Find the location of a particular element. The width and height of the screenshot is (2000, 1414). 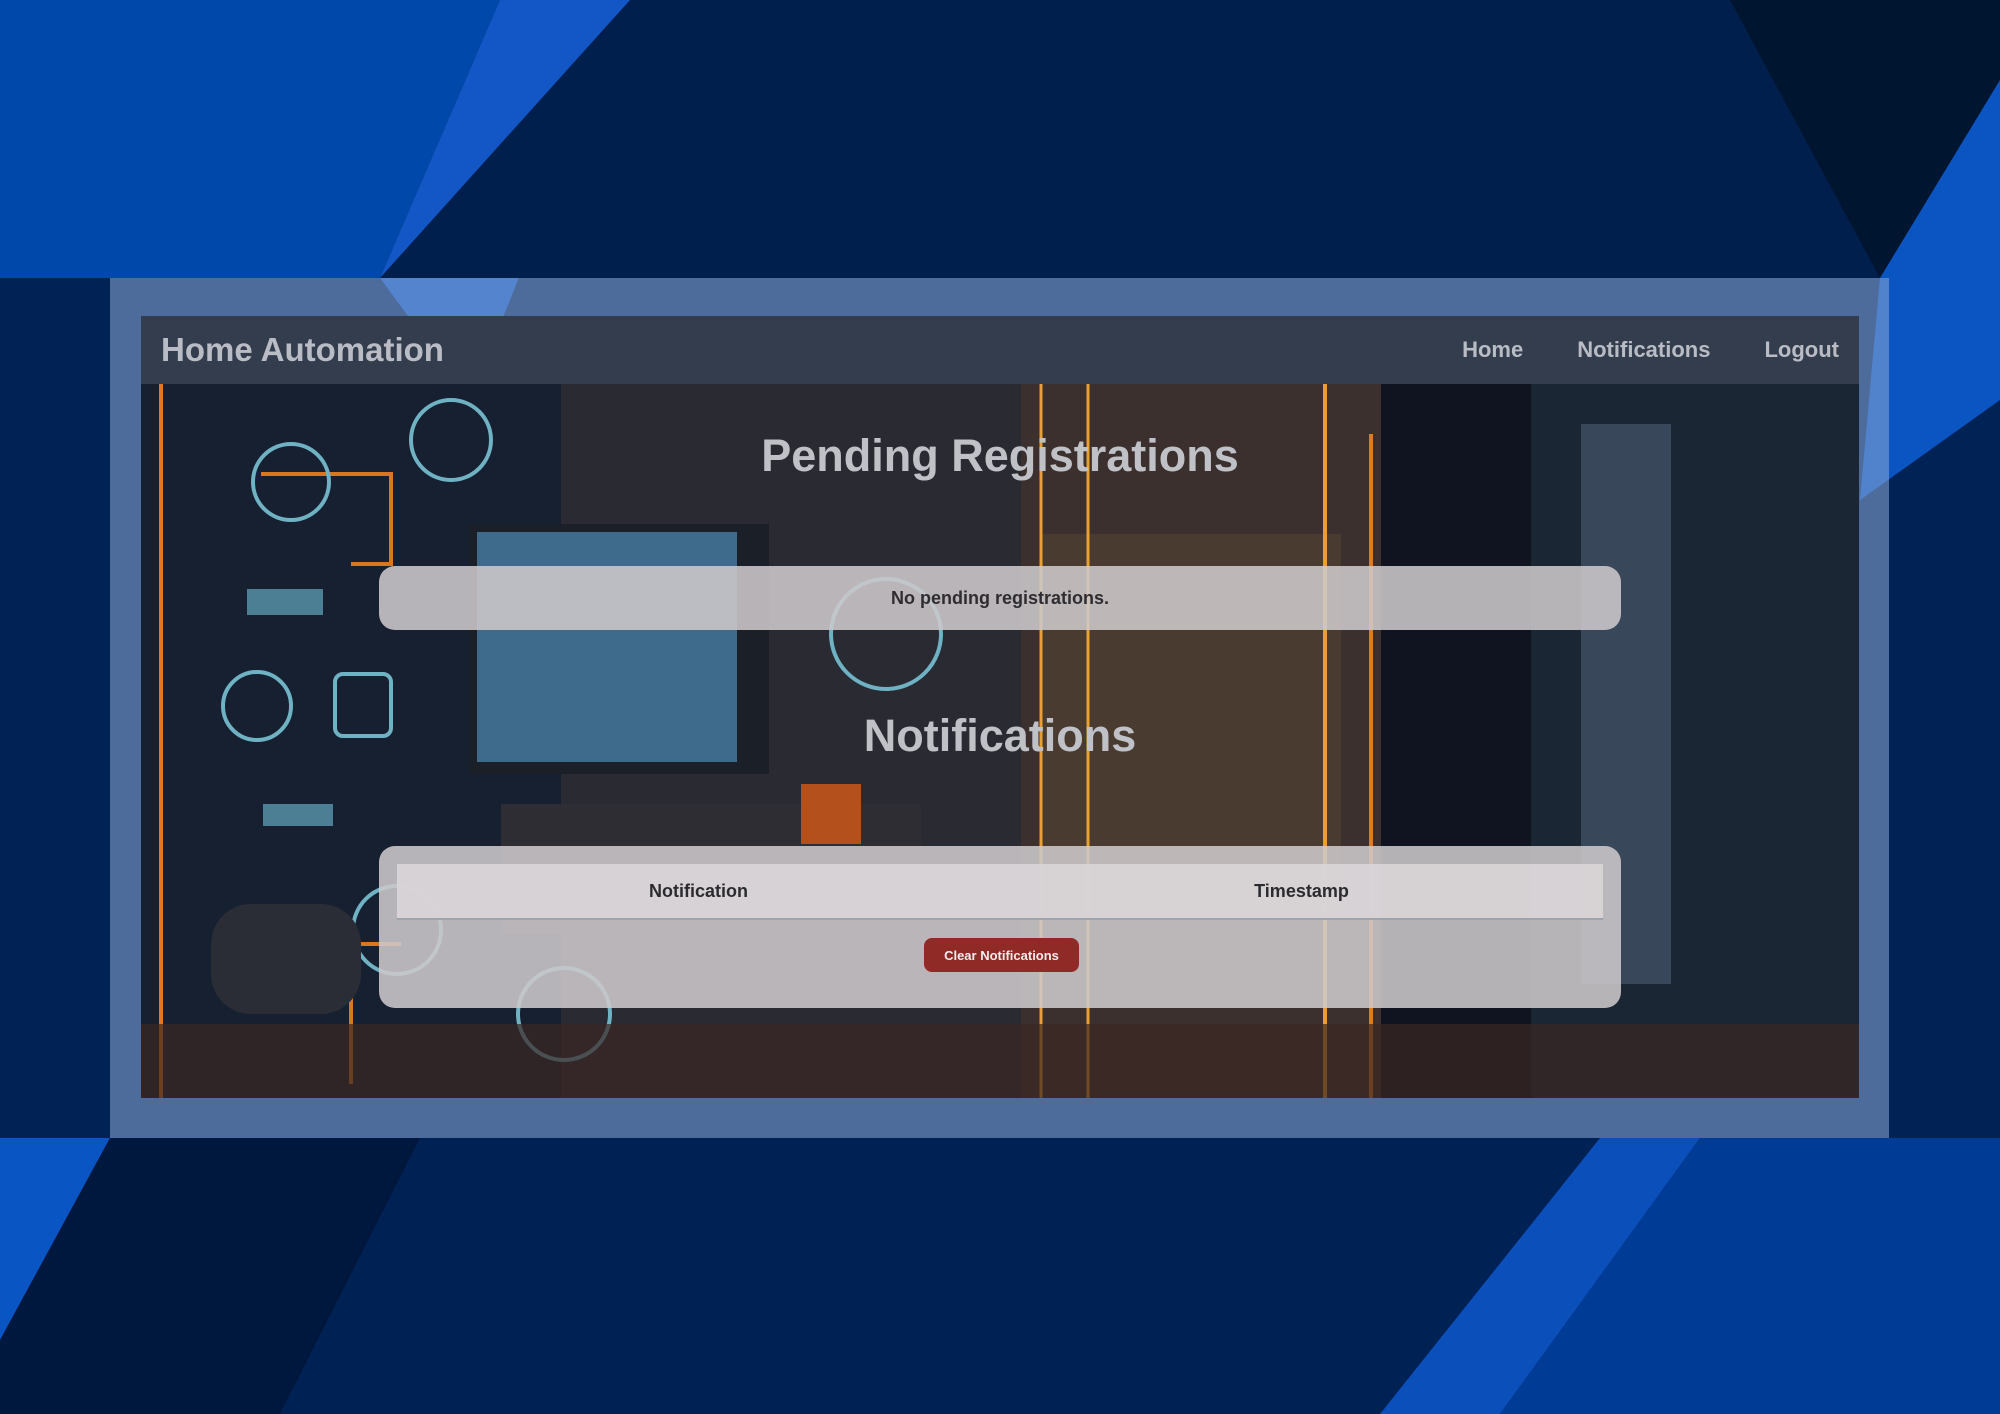

nav-link-logout: Logout is located at coordinates (1801, 350).